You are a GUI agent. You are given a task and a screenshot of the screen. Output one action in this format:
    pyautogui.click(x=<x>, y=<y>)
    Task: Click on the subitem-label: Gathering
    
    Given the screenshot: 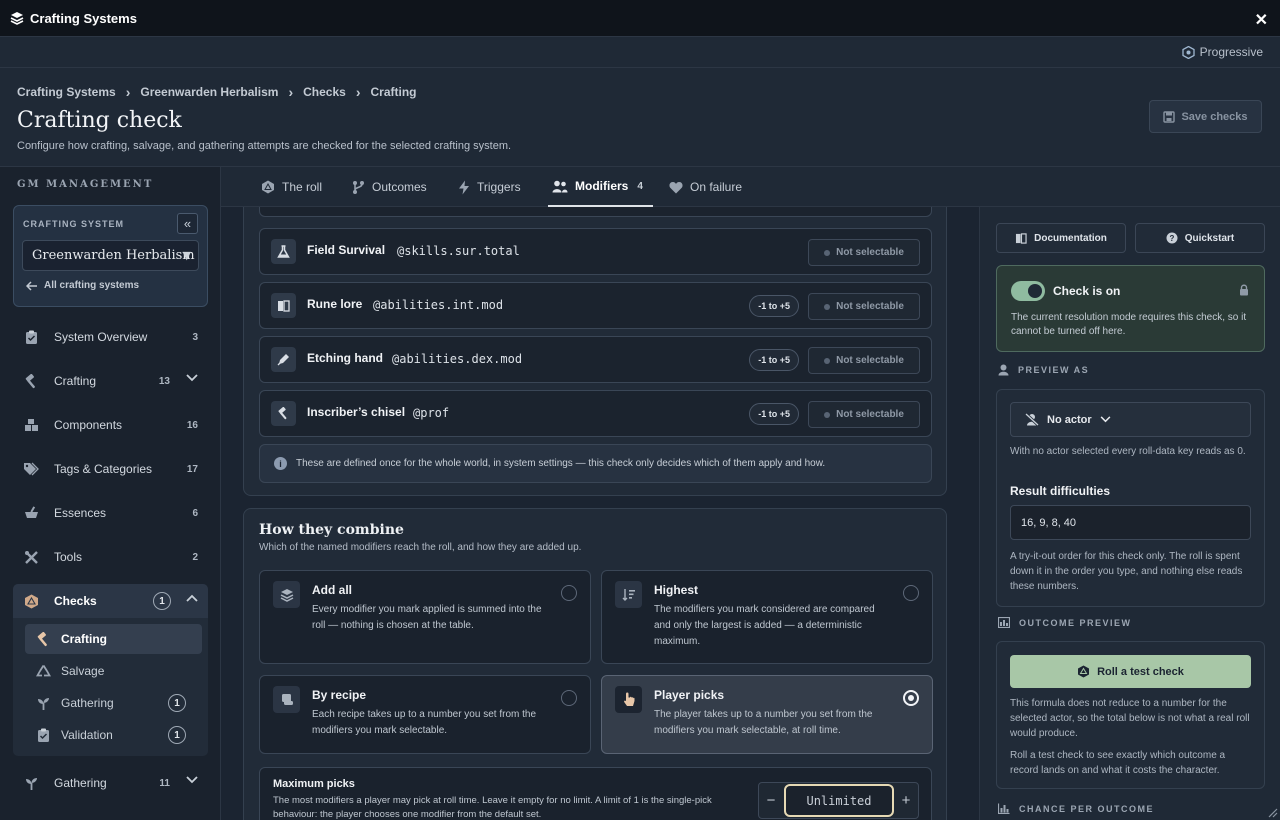 What is the action you would take?
    pyautogui.click(x=87, y=703)
    